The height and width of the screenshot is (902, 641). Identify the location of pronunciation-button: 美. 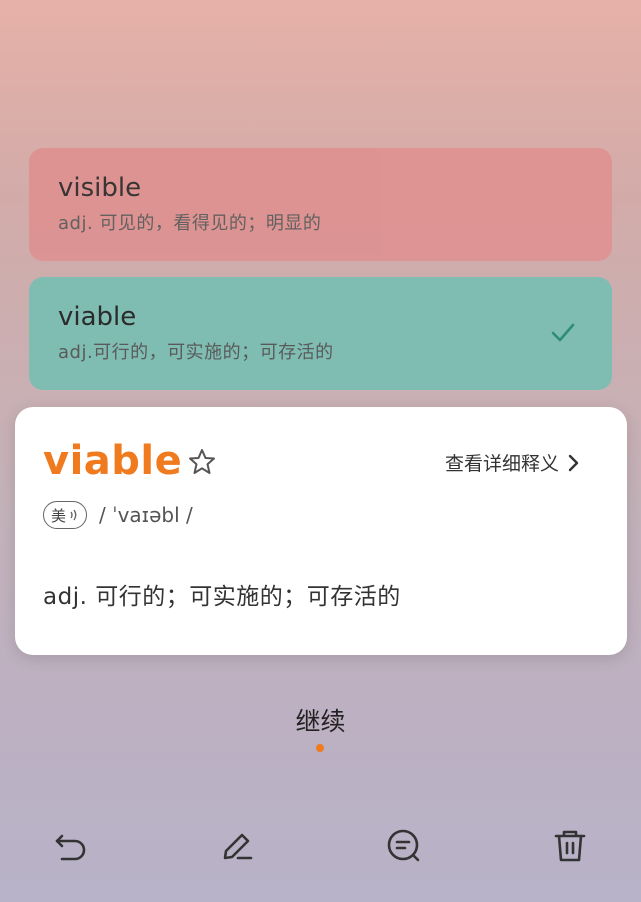
(65, 515).